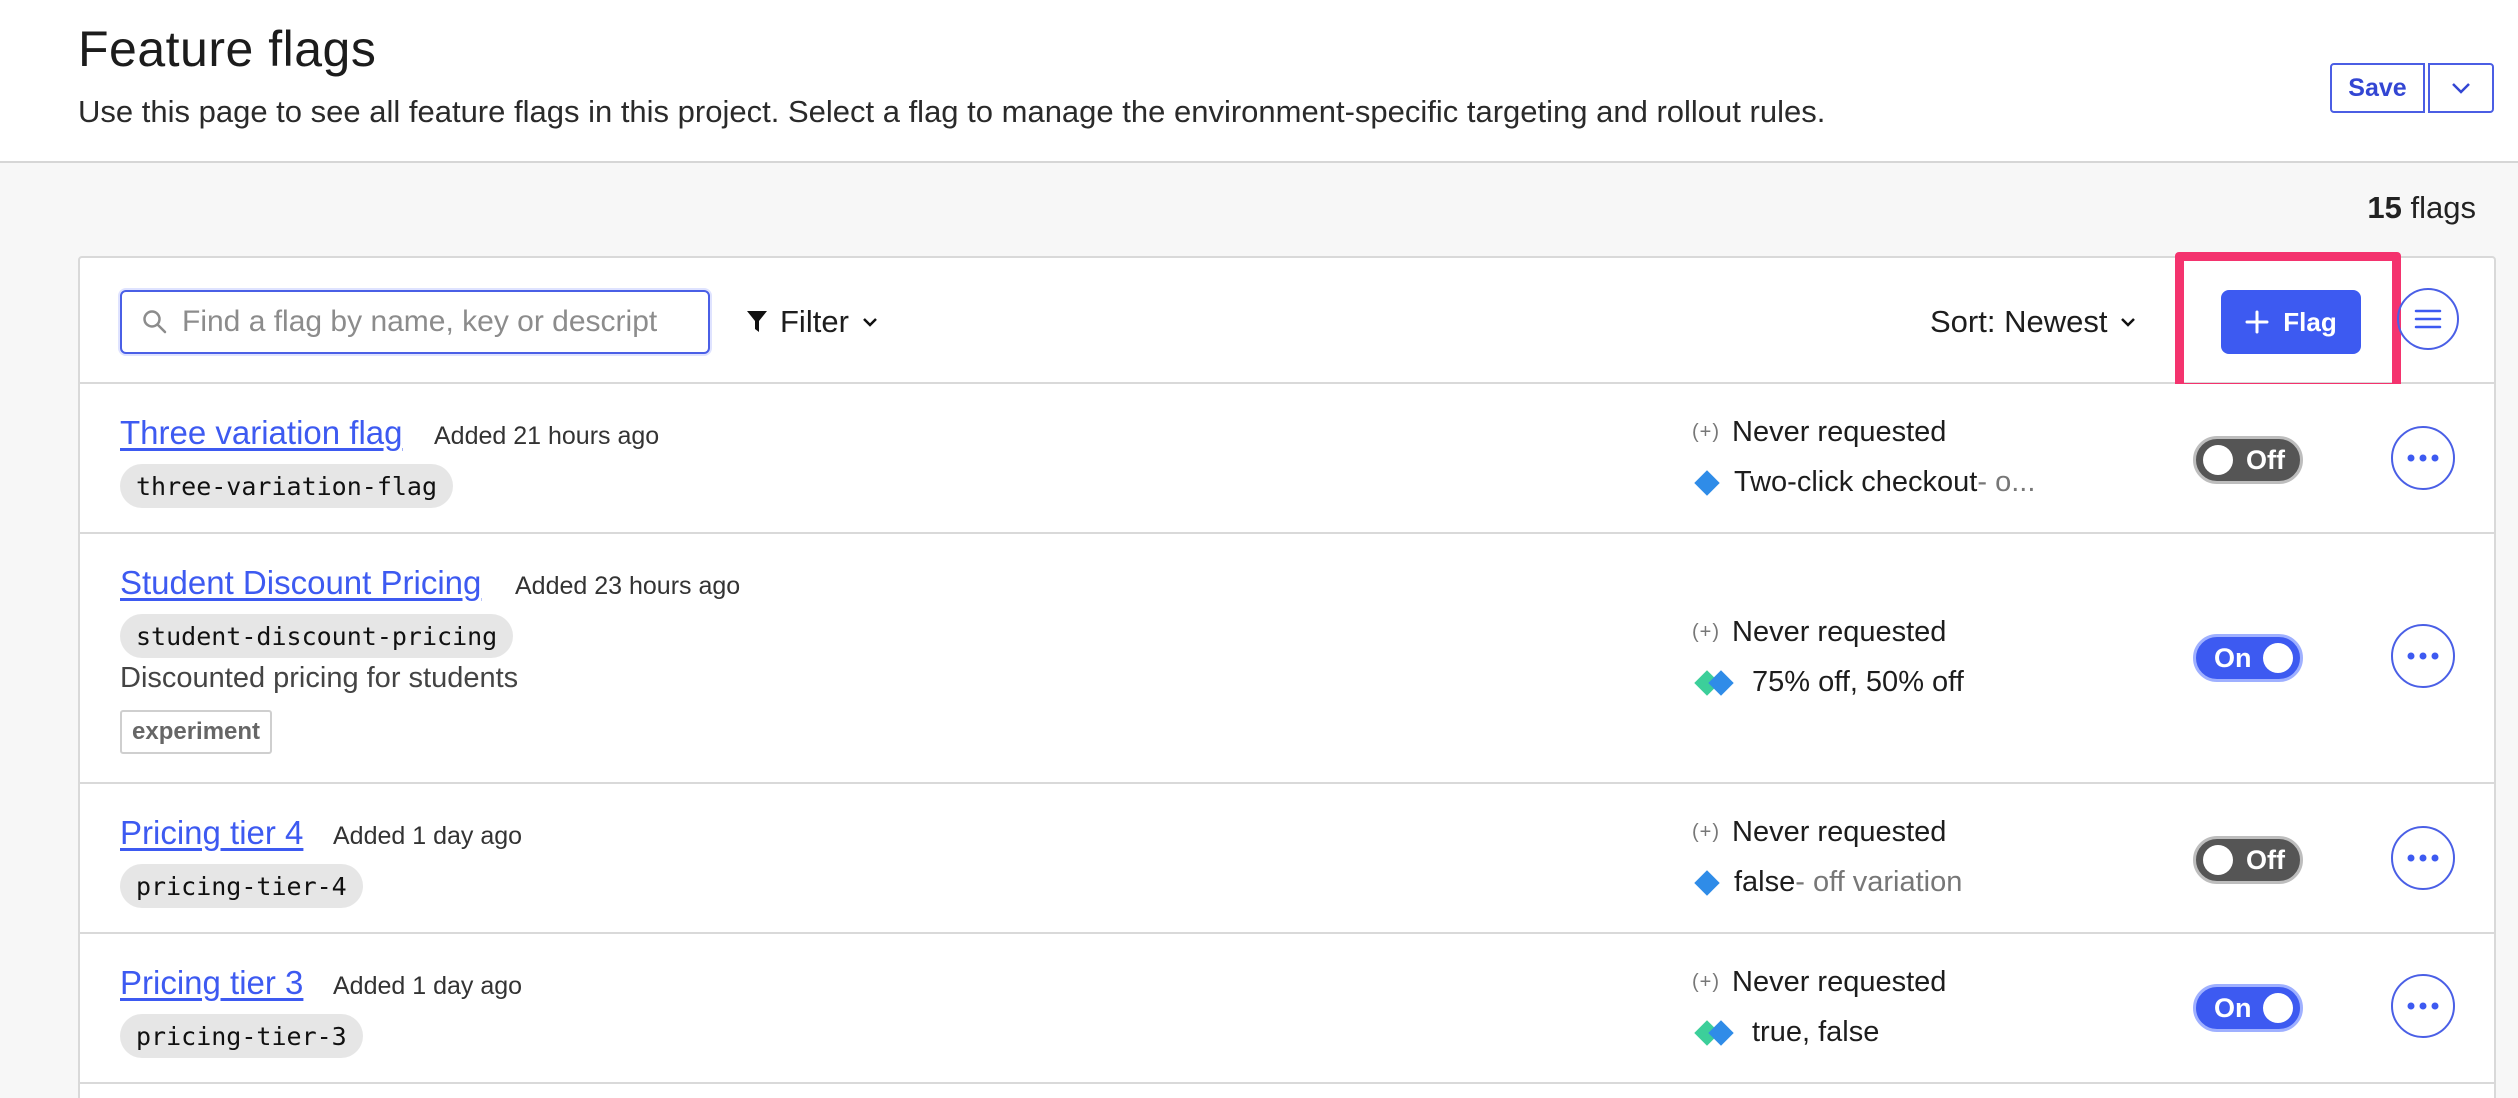 The image size is (2518, 1098). What do you see at coordinates (2443, 207) in the screenshot?
I see `flag-count-unit: flags` at bounding box center [2443, 207].